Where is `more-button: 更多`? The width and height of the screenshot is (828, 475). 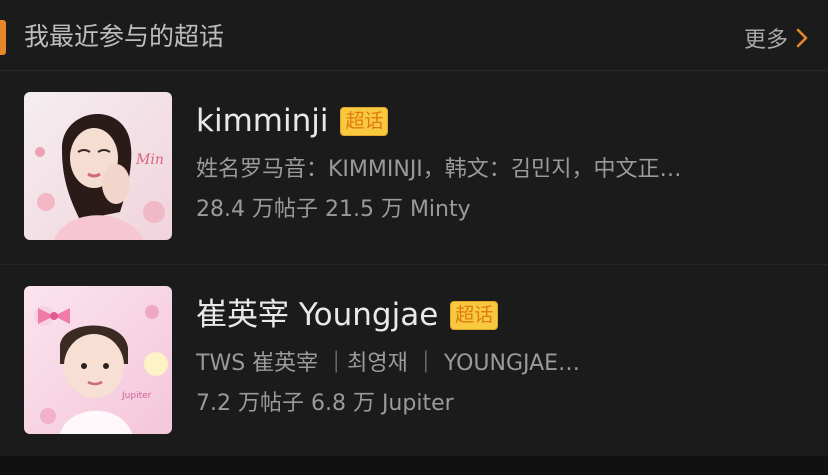
more-button: 更多 is located at coordinates (776, 38).